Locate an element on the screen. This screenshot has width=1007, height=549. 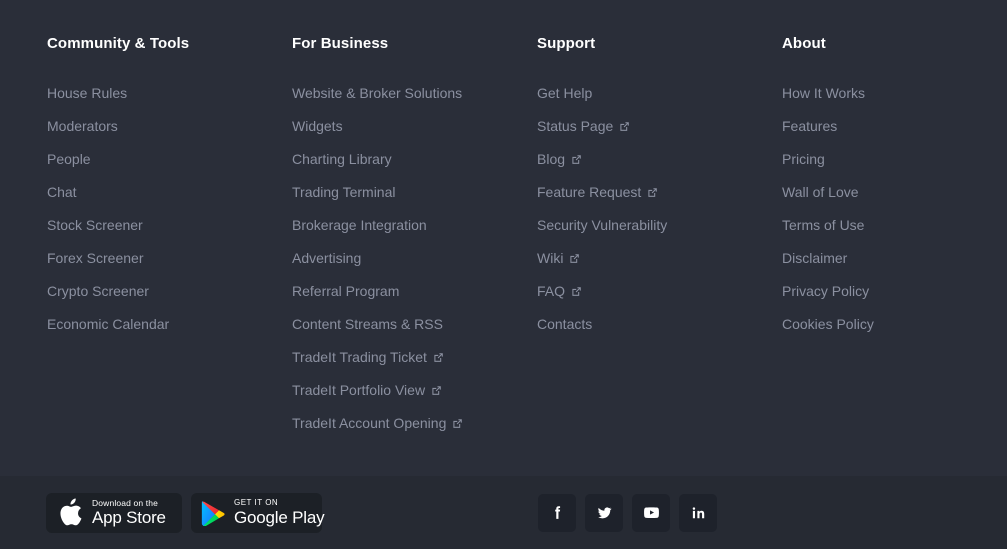
footer-link-item: Wall of Love is located at coordinates (894, 192).